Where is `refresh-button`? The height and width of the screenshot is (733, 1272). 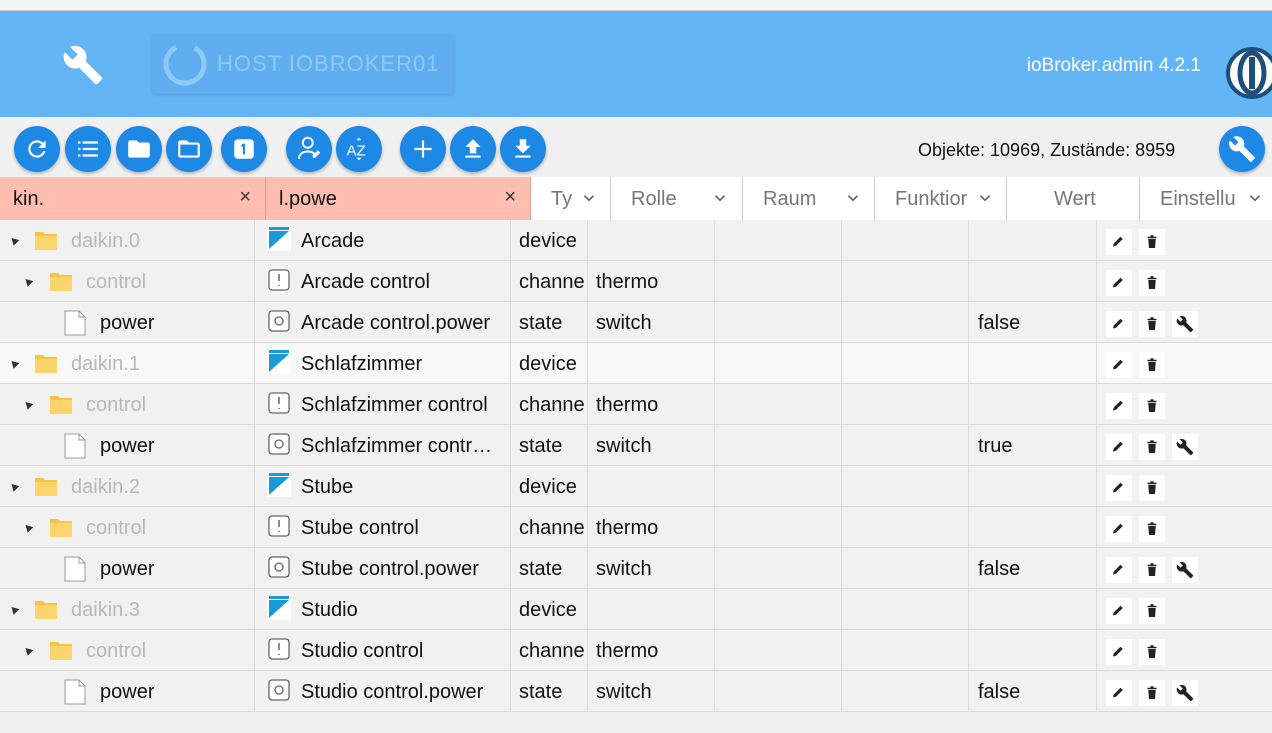 refresh-button is located at coordinates (37, 149).